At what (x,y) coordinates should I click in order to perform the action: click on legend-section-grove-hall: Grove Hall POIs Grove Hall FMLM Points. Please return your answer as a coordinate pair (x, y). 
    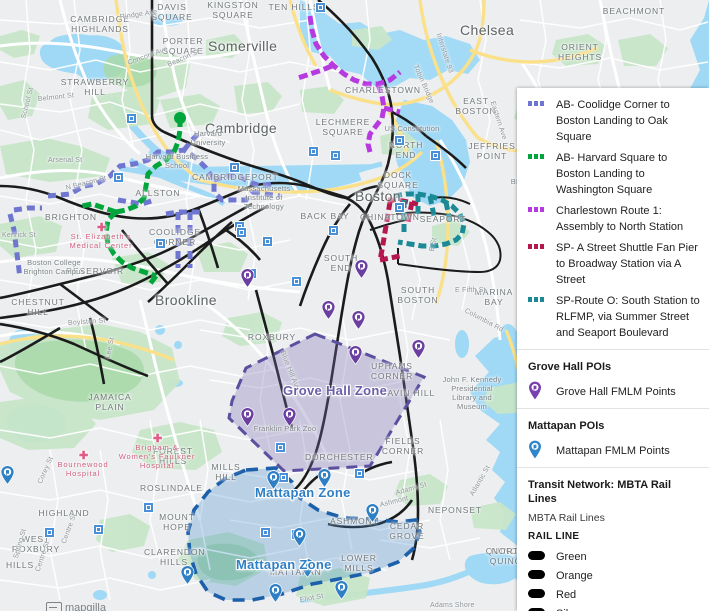
    Looking at the image, I should click on (613, 378).